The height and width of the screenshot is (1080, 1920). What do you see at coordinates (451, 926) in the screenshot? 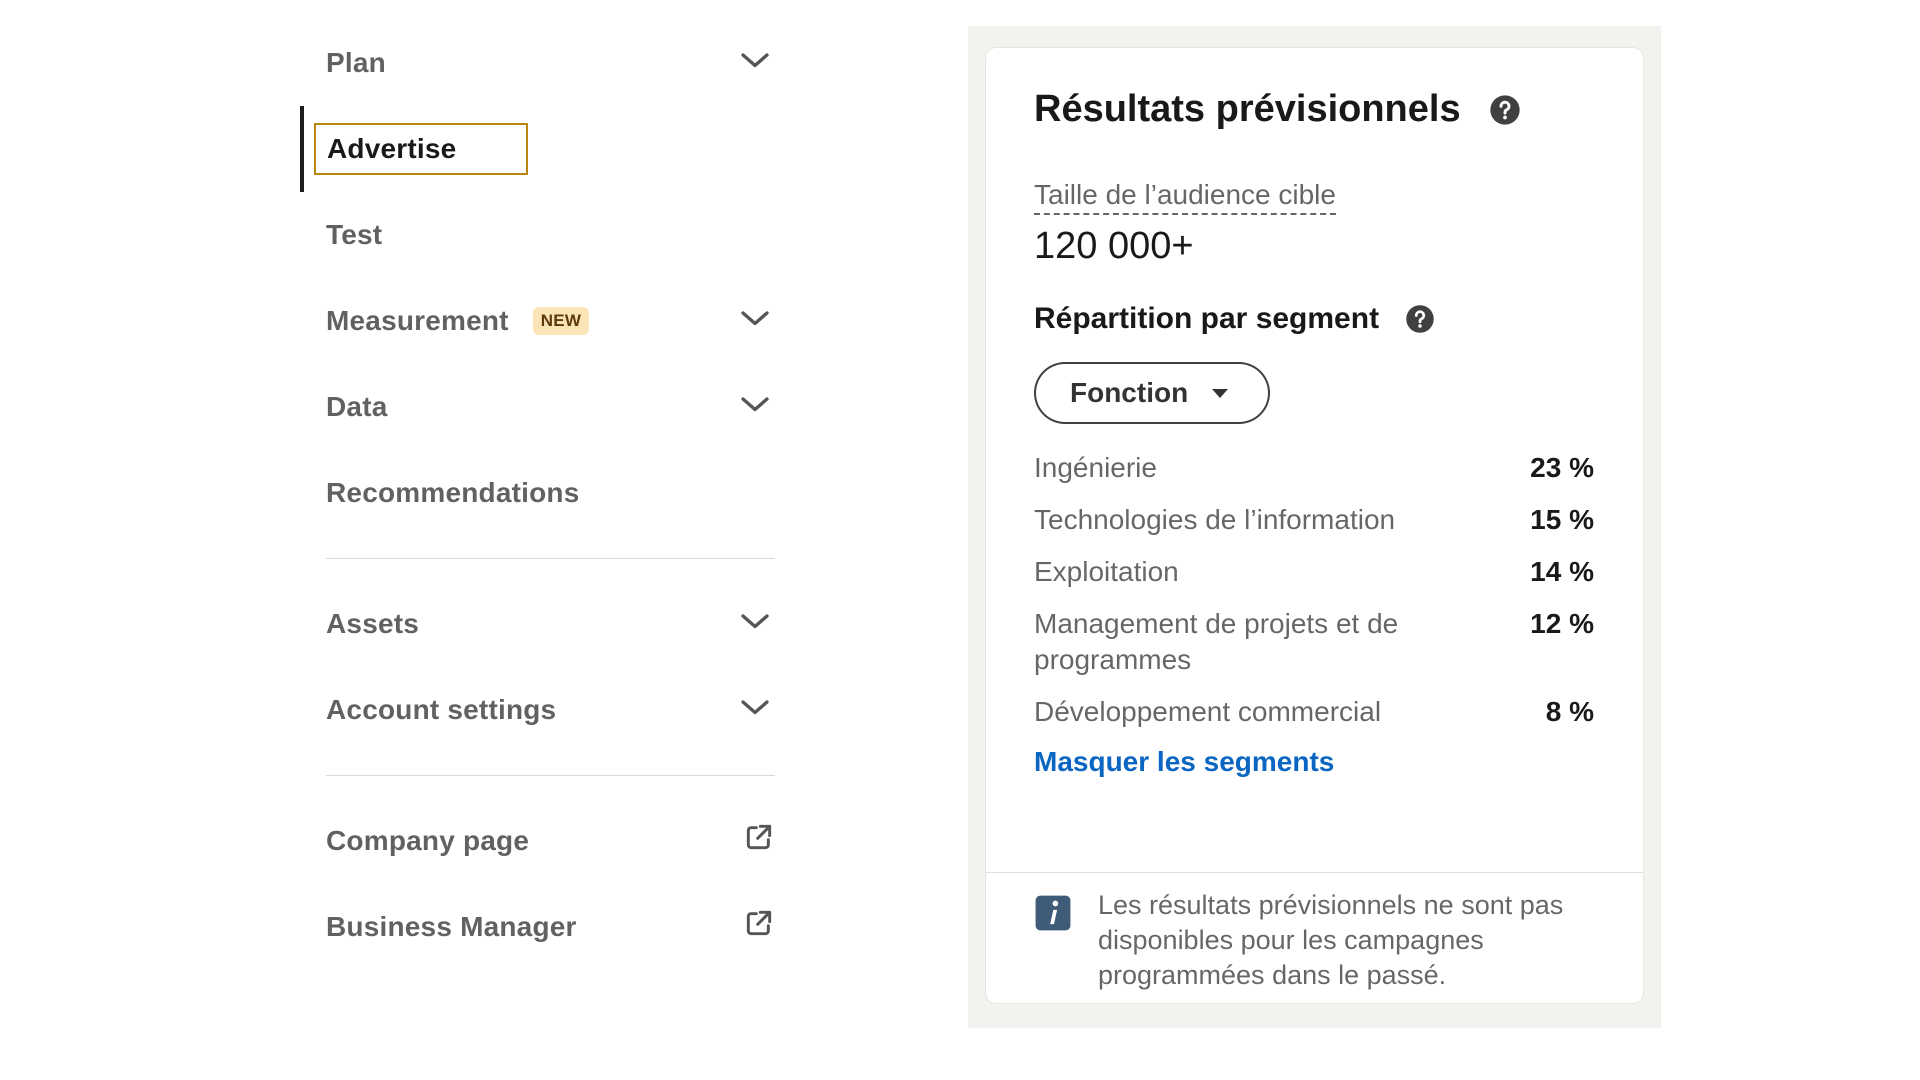
I see `sidebar-item-label: Business Manager` at bounding box center [451, 926].